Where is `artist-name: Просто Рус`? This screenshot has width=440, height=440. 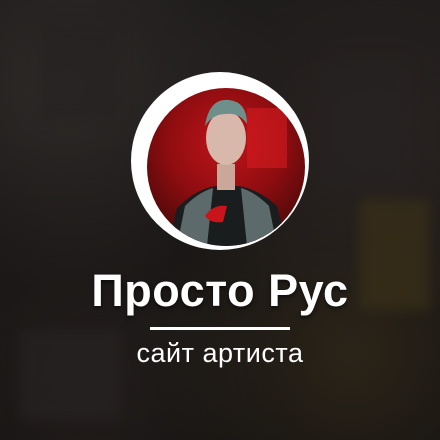
artist-name: Просто Рус is located at coordinates (220, 290).